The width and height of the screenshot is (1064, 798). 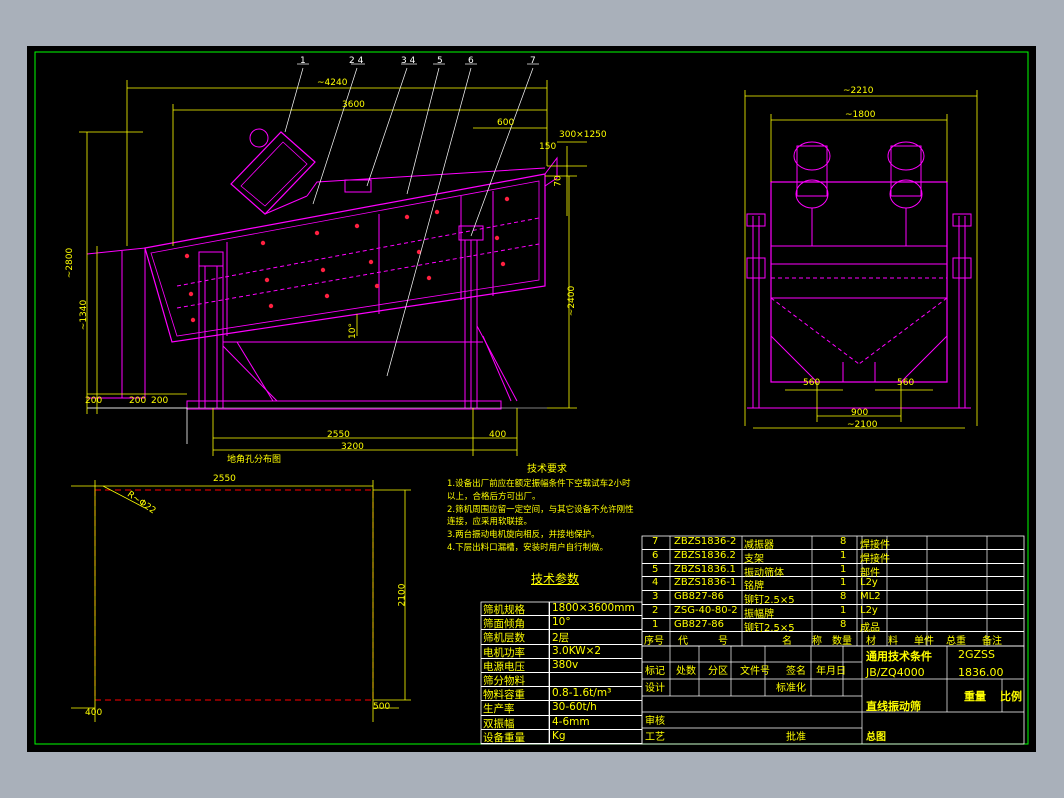 I want to click on tech-req-line: 4.下层出料口漏槽，安装时用户自行制做。, so click(x=528, y=547).